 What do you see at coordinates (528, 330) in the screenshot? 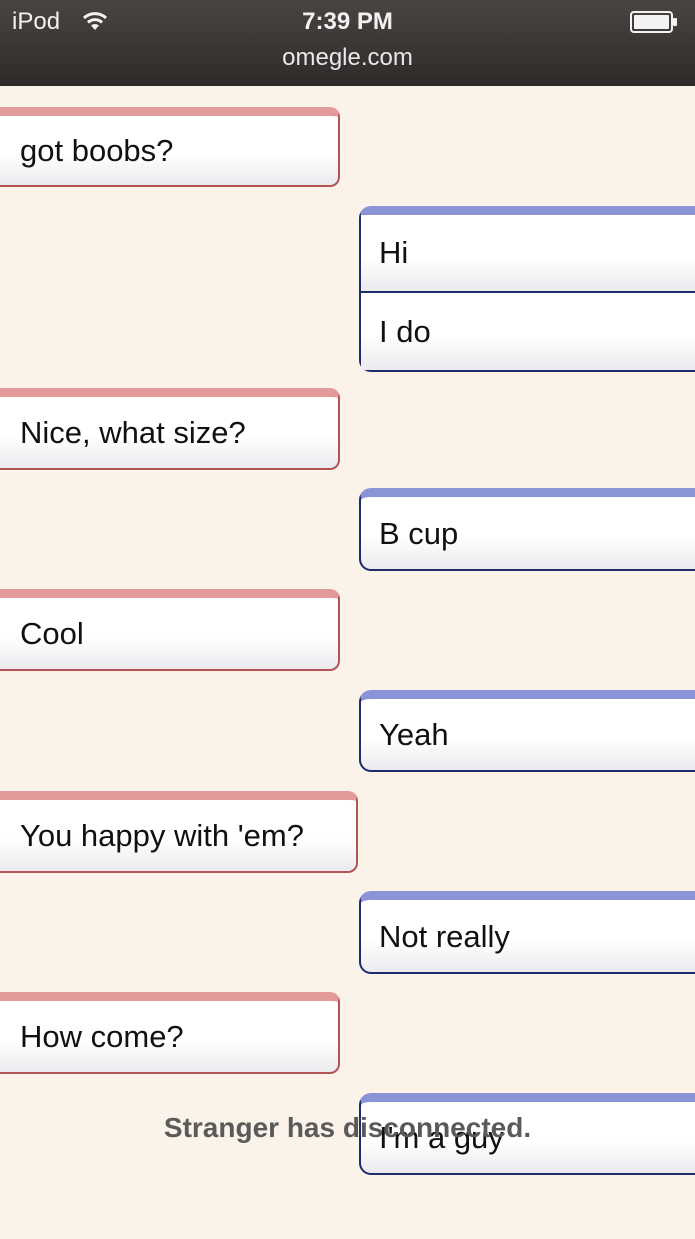
I see `chat-message-stranger: I do` at bounding box center [528, 330].